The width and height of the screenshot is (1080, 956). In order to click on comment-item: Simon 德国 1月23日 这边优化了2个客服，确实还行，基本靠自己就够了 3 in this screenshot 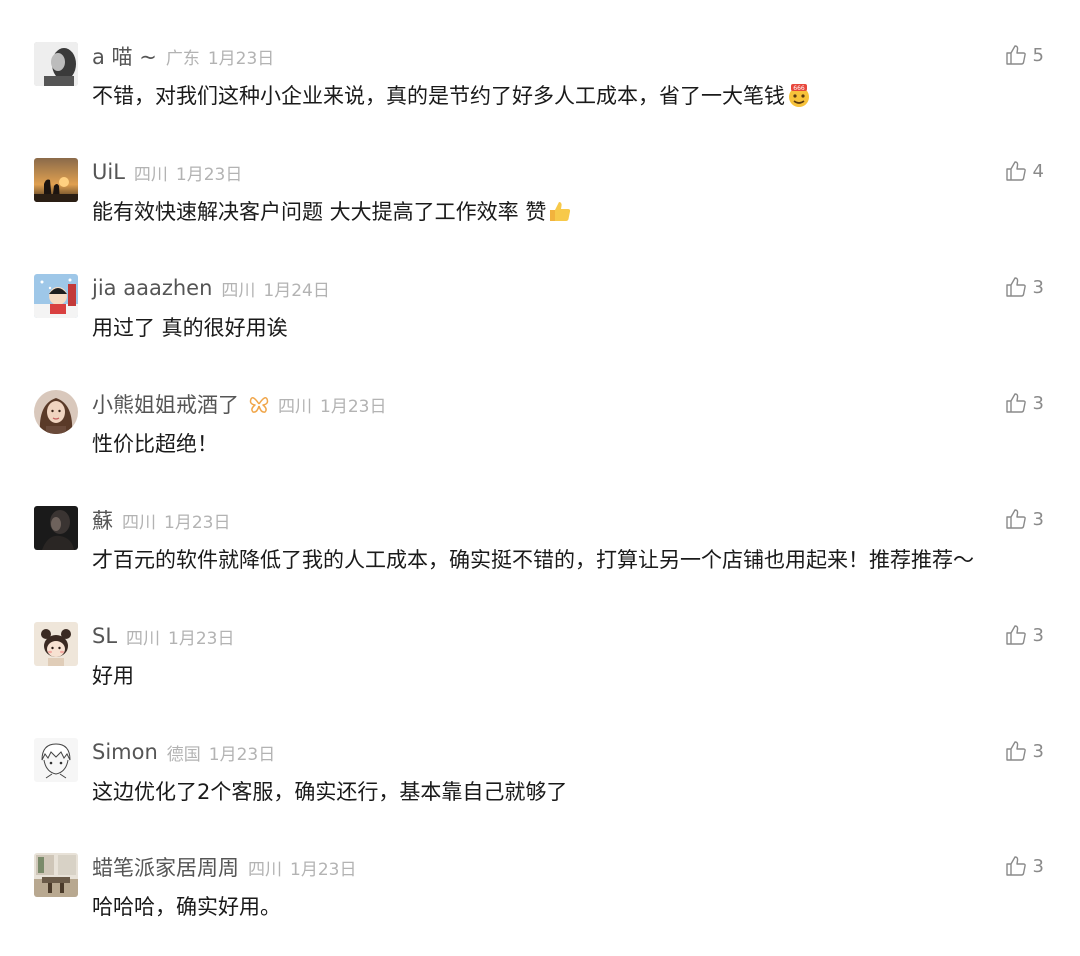, I will do `click(540, 788)`.